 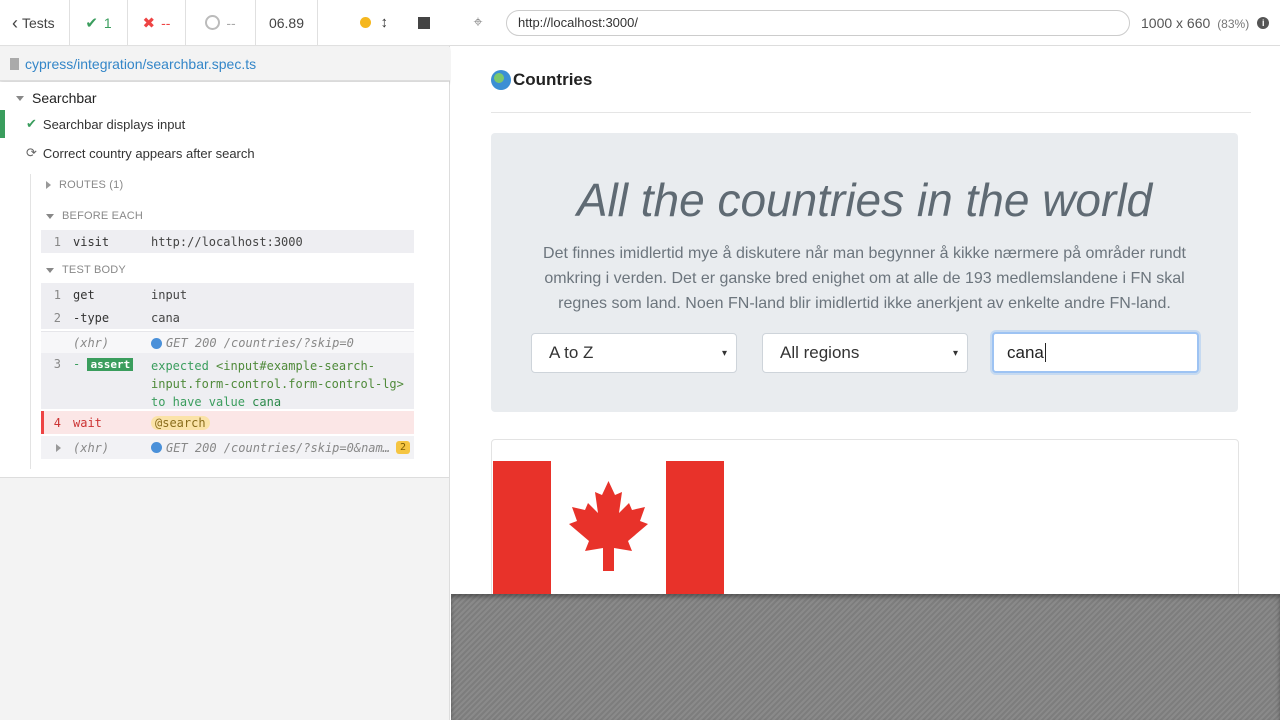 I want to click on command-xhr: (xhr) GET 200 /countries/?skip=0, so click(x=227, y=342).